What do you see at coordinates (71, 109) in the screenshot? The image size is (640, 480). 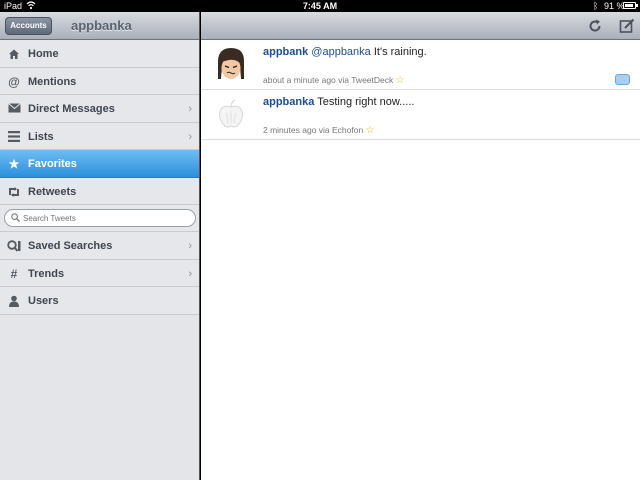 I see `sidebar-item-label: Direct Messages` at bounding box center [71, 109].